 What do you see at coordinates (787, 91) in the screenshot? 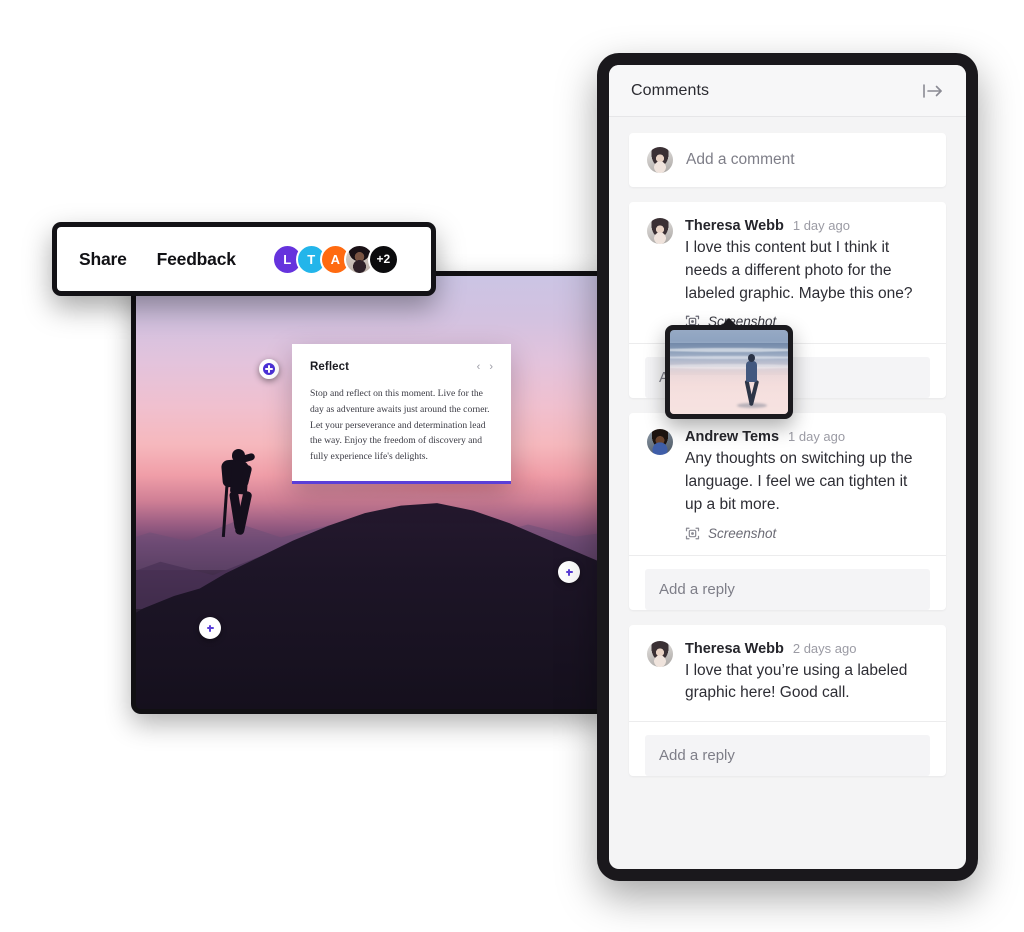
I see `comments-panel-header: Comments` at bounding box center [787, 91].